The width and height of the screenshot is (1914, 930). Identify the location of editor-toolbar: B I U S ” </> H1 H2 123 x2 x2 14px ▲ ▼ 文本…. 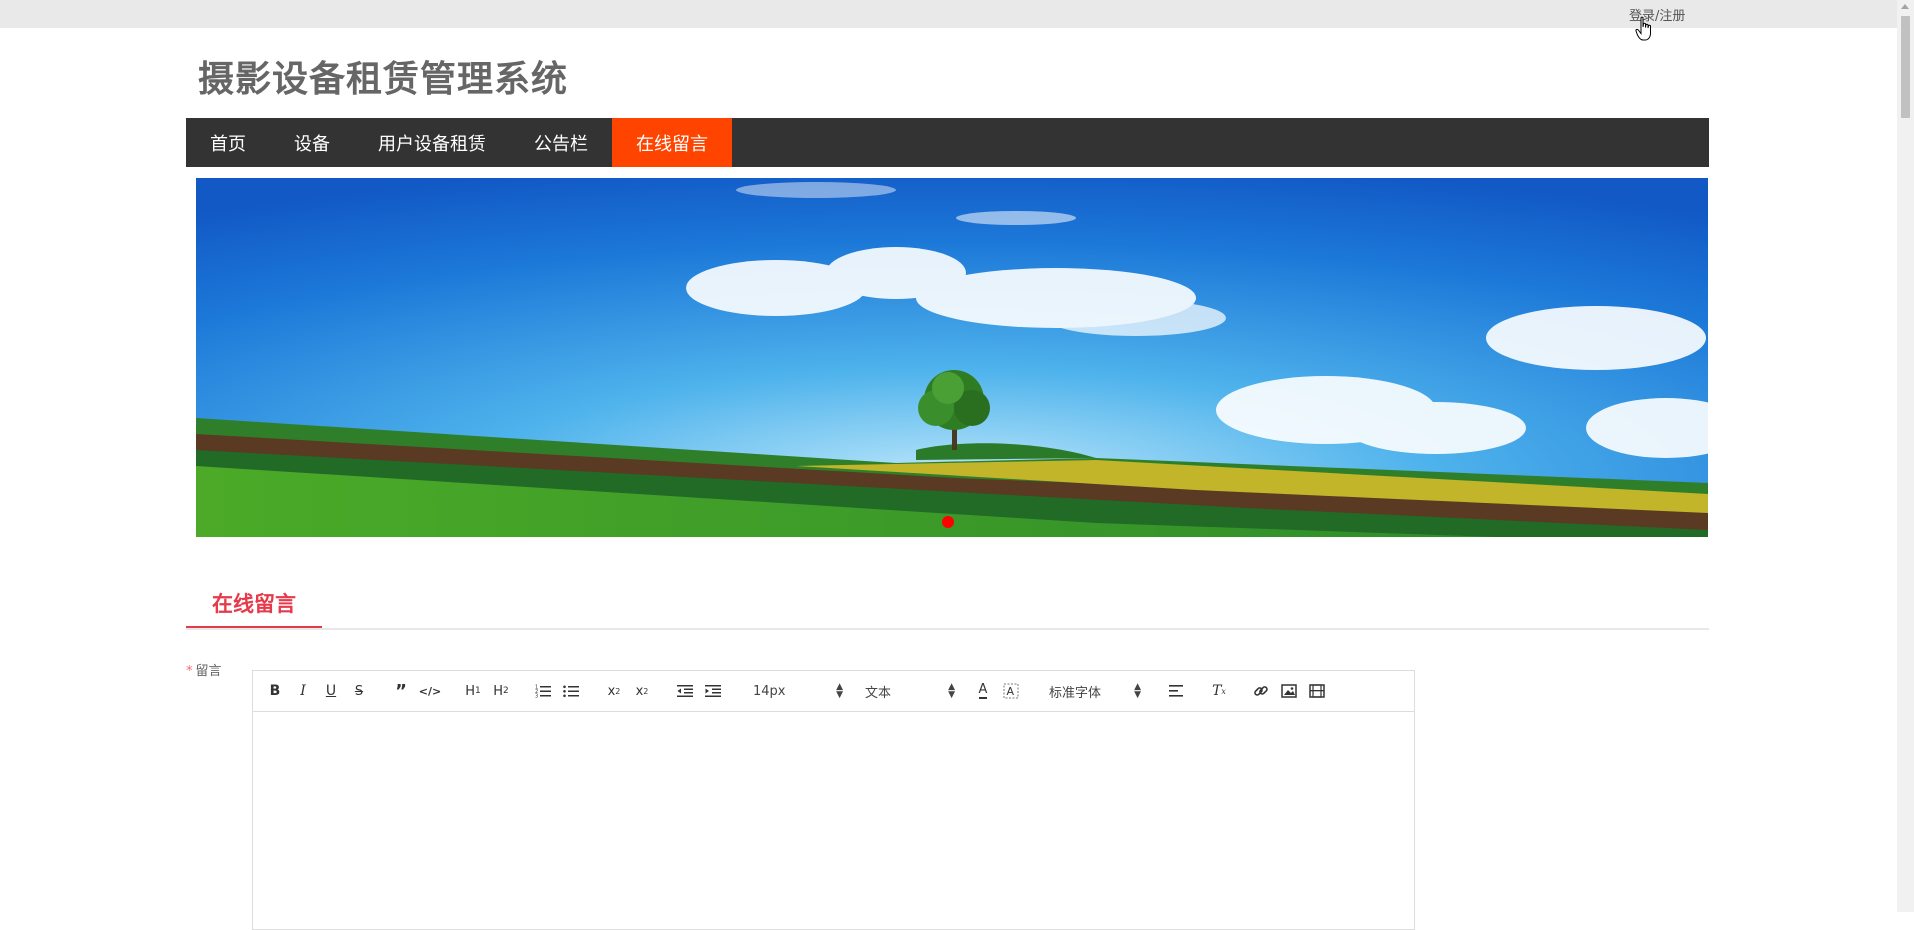
(833, 691).